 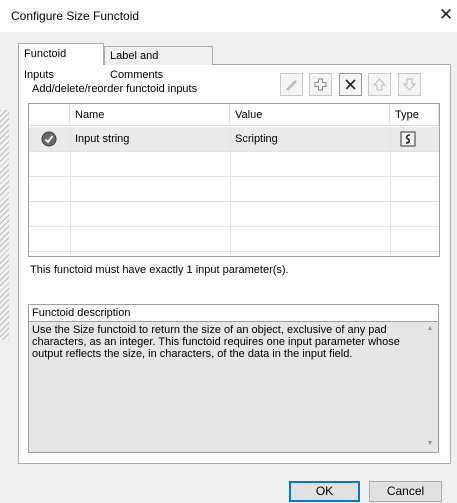 What do you see at coordinates (4, 225) in the screenshot?
I see `background-hatch` at bounding box center [4, 225].